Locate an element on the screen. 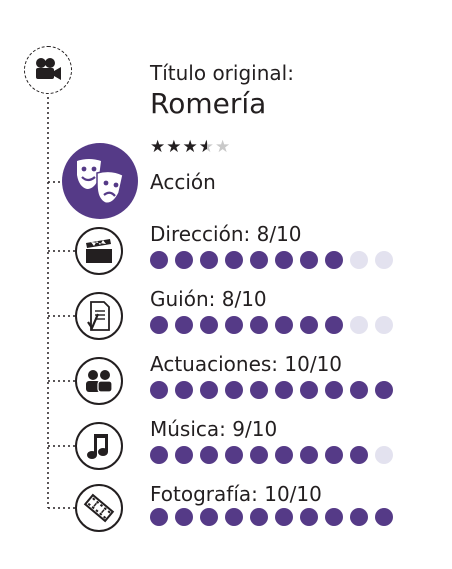 The height and width of the screenshot is (569, 452). star-empty-icon: ★ is located at coordinates (223, 147).